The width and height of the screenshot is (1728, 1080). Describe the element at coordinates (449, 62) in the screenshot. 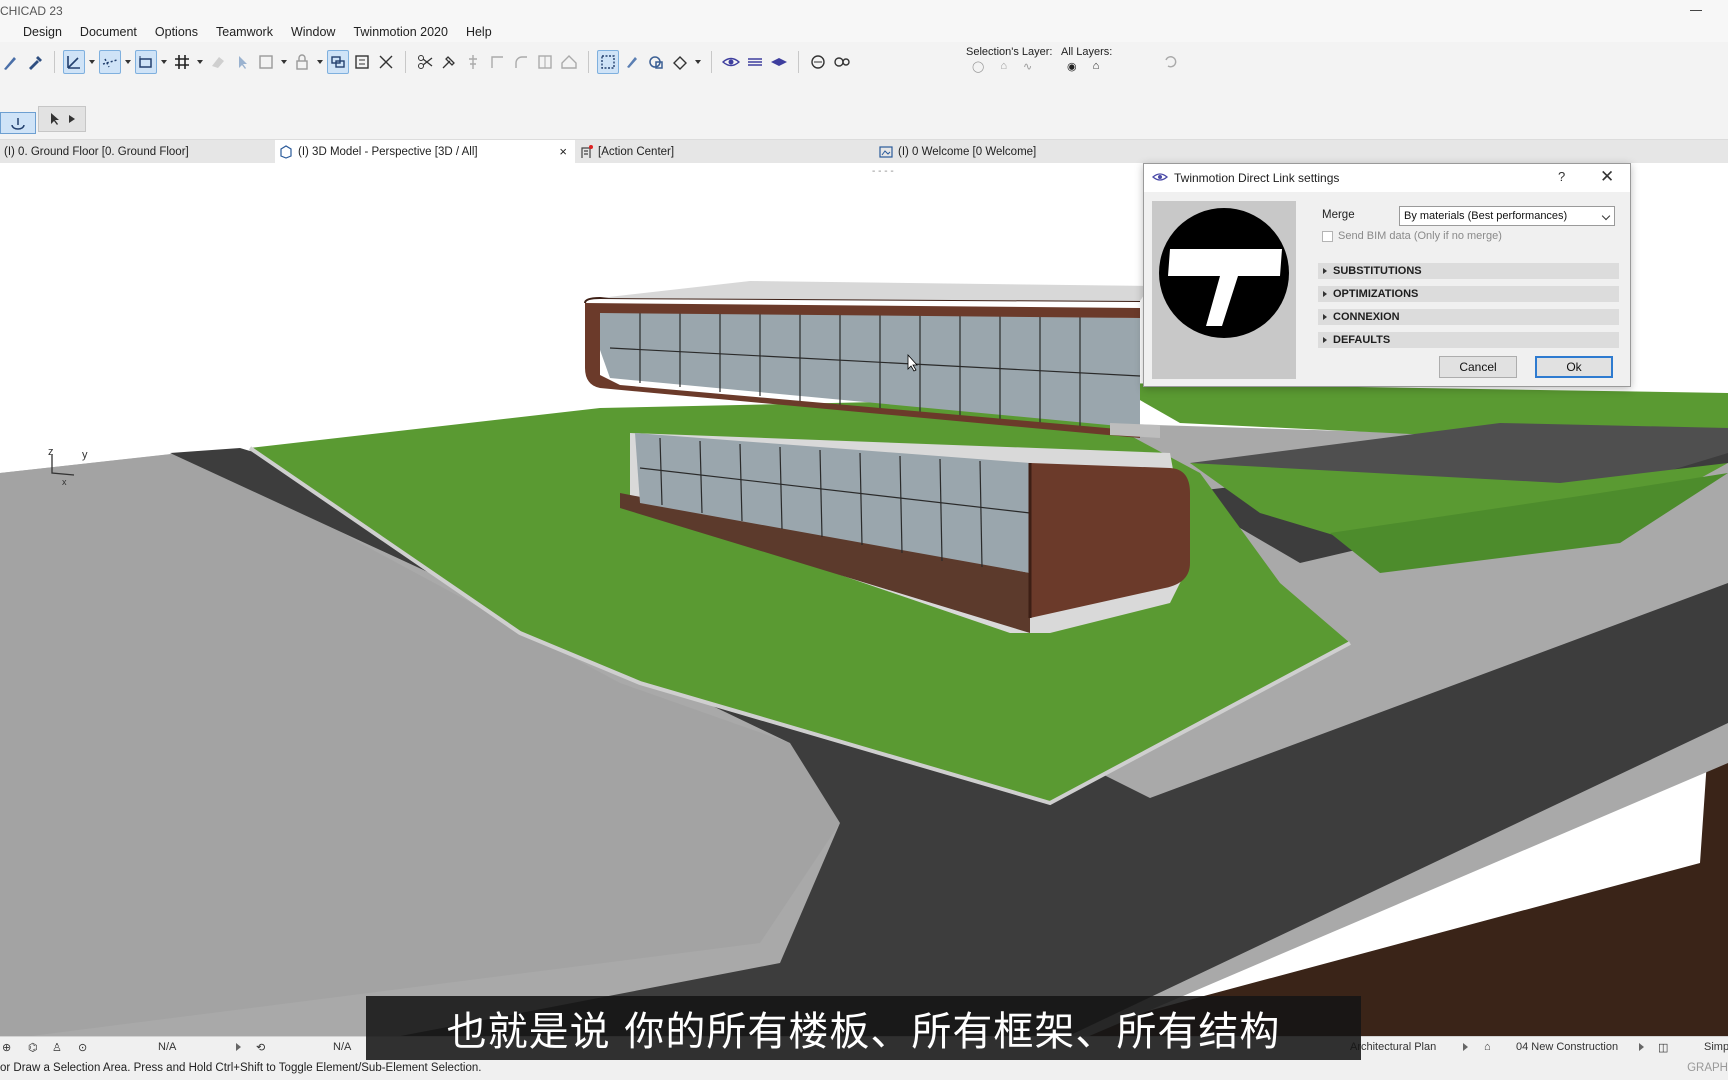

I see `hammer-icon` at that location.